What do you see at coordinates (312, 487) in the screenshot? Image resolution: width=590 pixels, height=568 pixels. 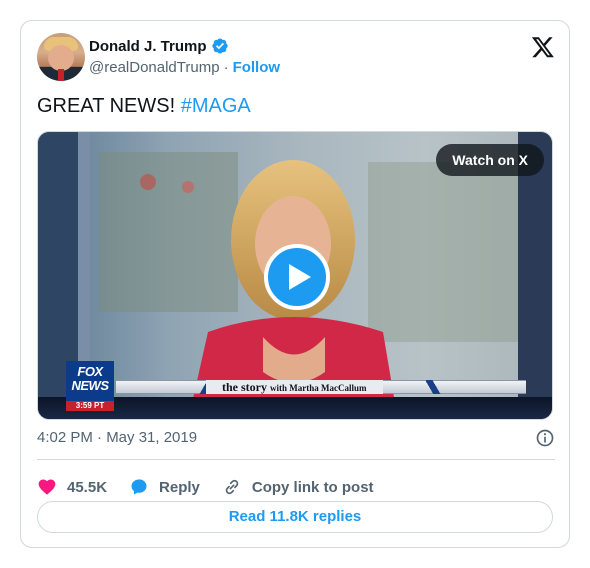 I see `copy-link-label: Copy link to post` at bounding box center [312, 487].